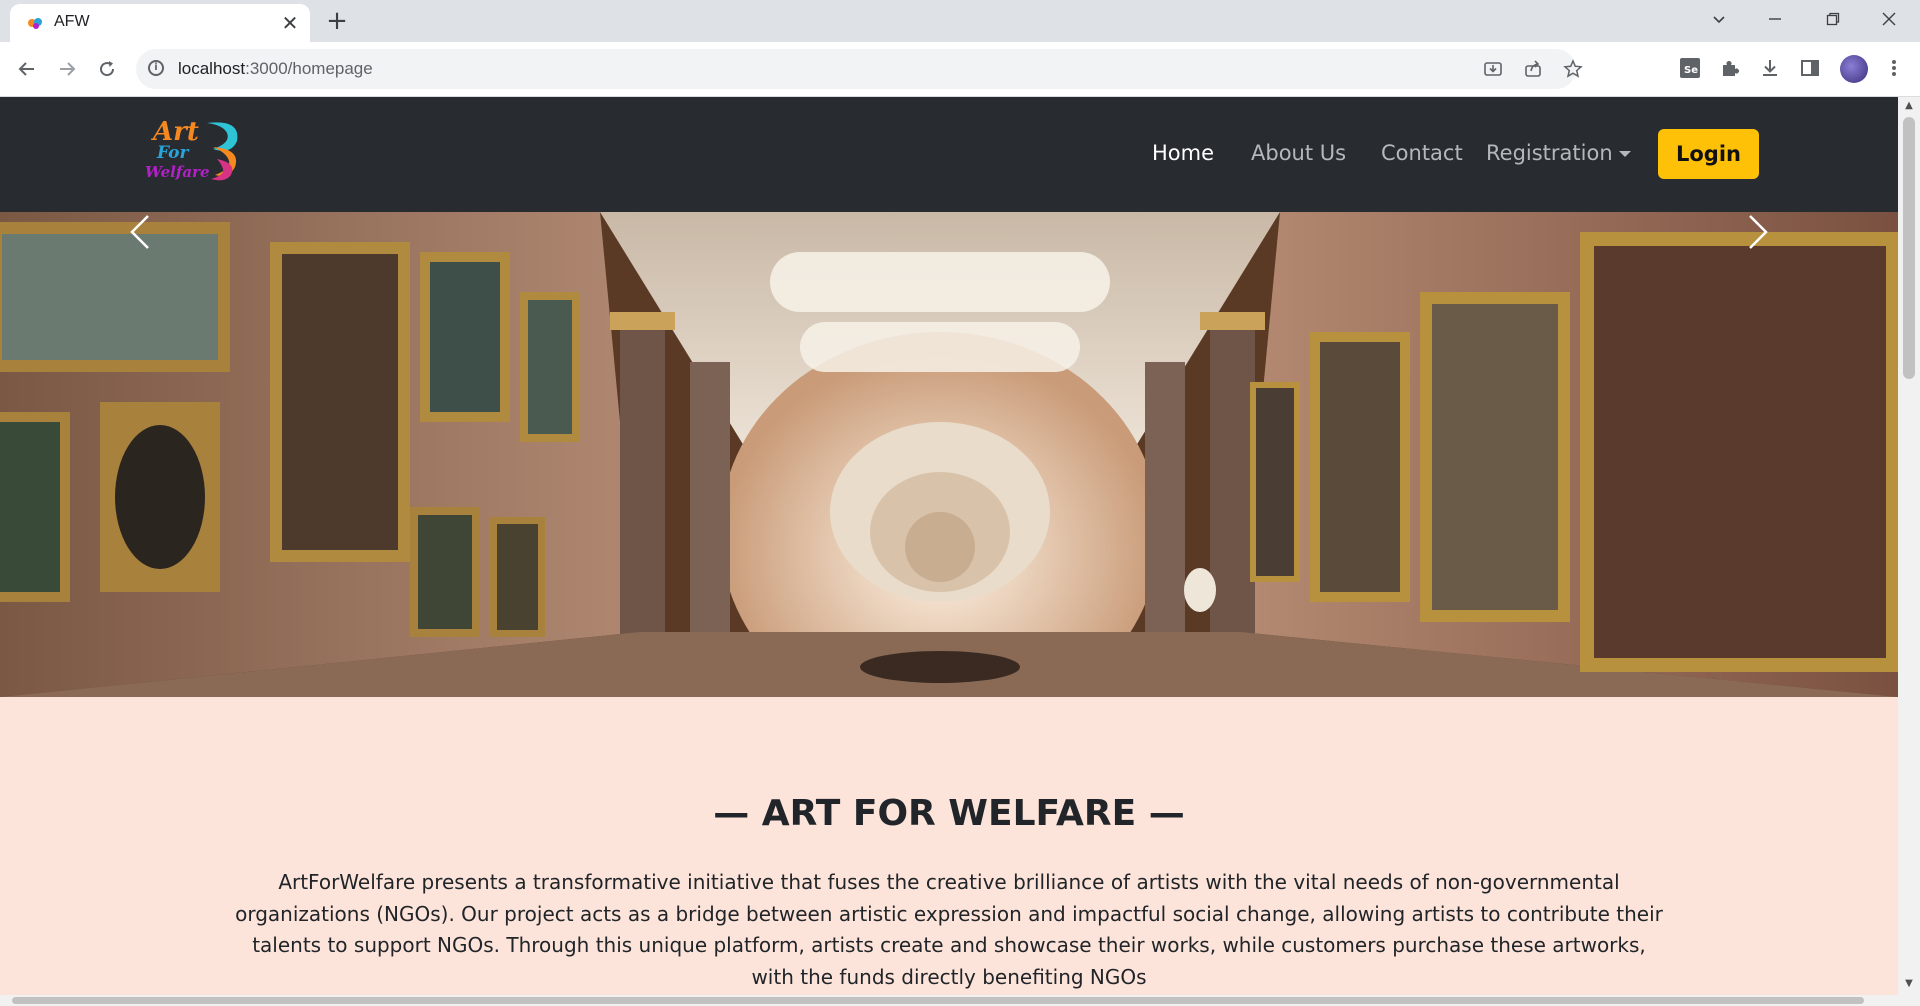 The height and width of the screenshot is (1006, 1920). What do you see at coordinates (1549, 153) in the screenshot?
I see `nav-registration-label: Registration` at bounding box center [1549, 153].